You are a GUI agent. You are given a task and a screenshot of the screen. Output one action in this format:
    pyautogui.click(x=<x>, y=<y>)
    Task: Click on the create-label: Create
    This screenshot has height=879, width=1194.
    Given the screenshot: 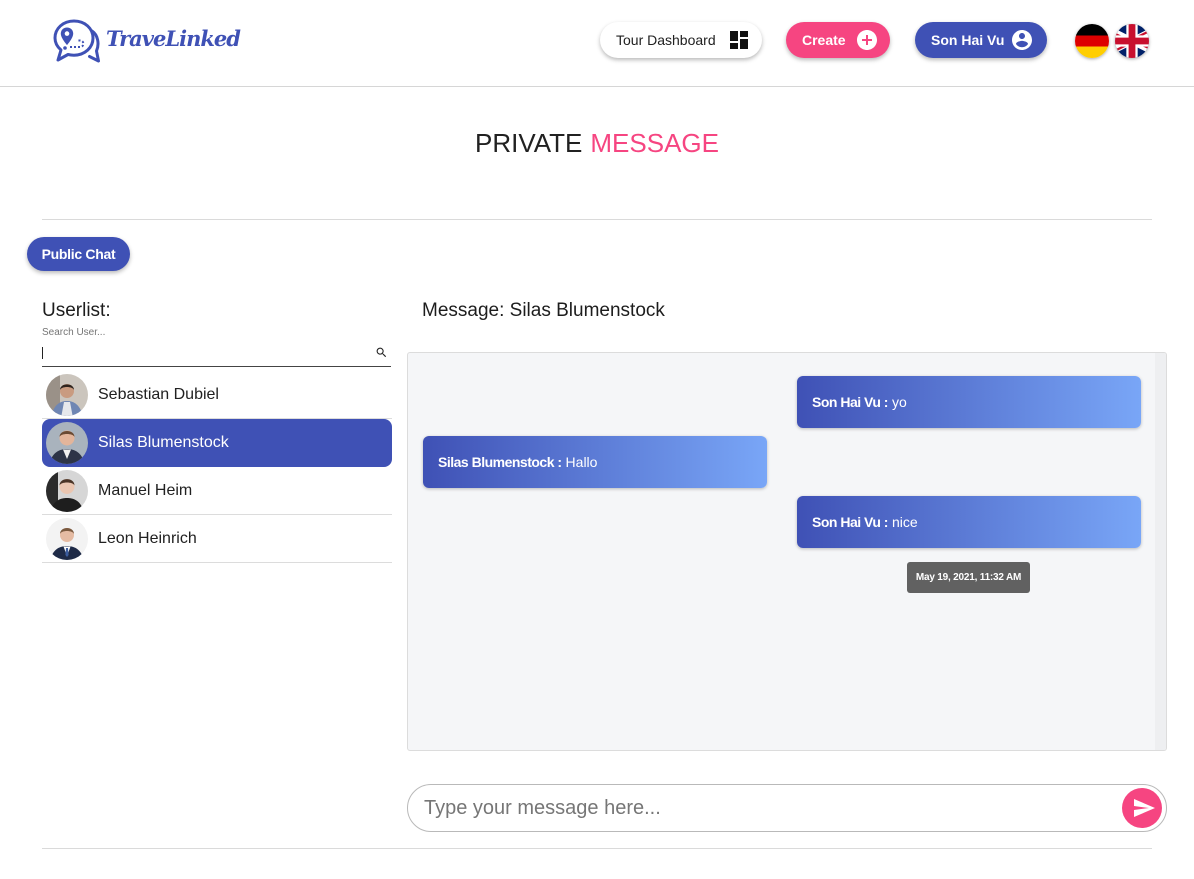 What is the action you would take?
    pyautogui.click(x=824, y=40)
    